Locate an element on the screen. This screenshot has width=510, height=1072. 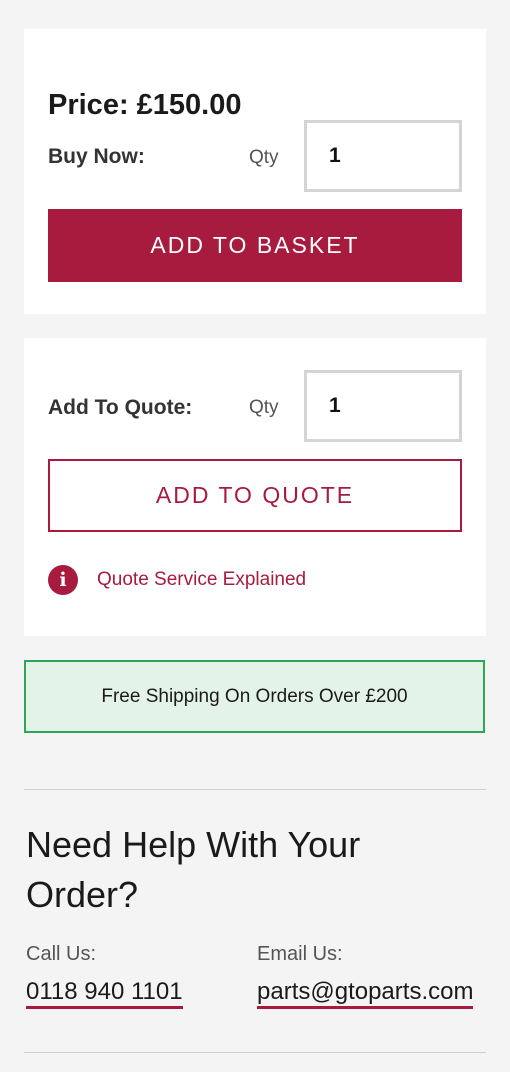
quote-service-explained-link: i Quote Service Explained is located at coordinates (177, 580).